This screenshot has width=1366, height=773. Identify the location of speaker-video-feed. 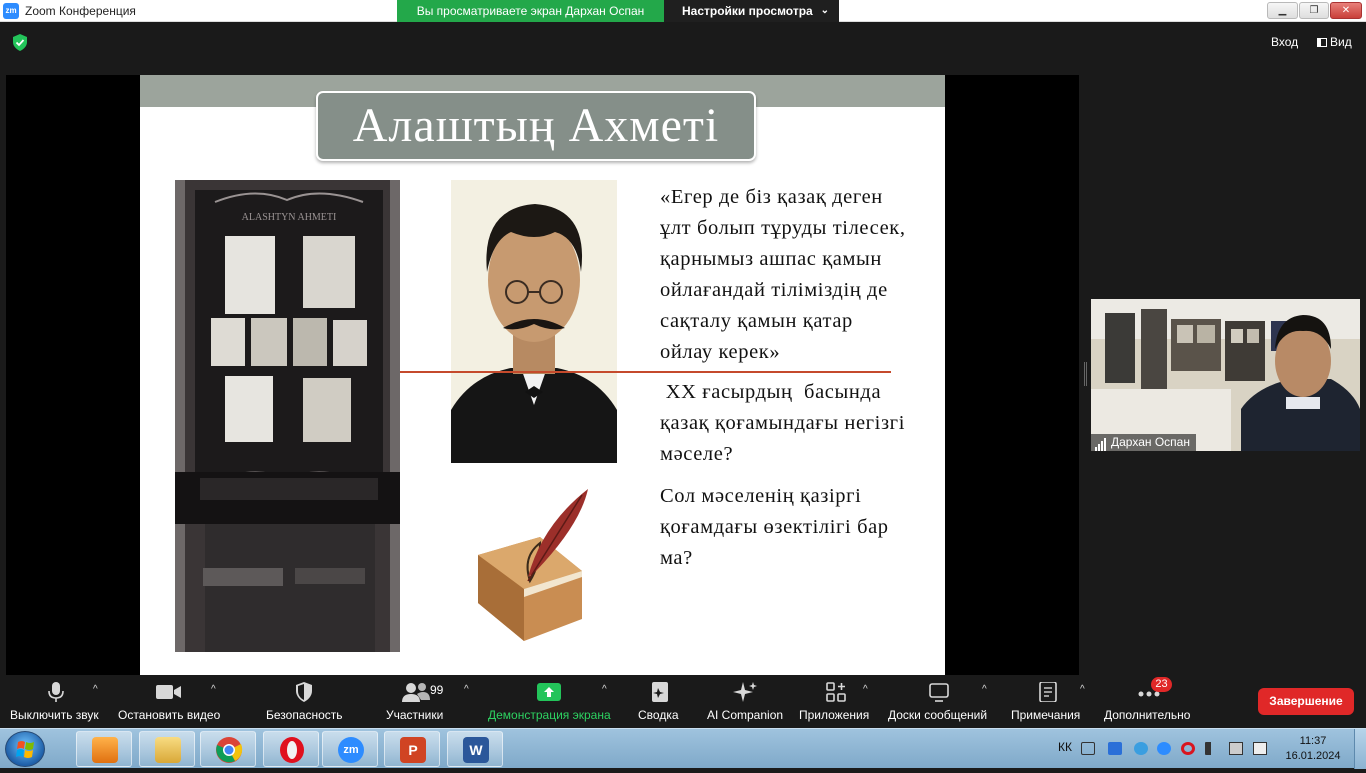
(1225, 375).